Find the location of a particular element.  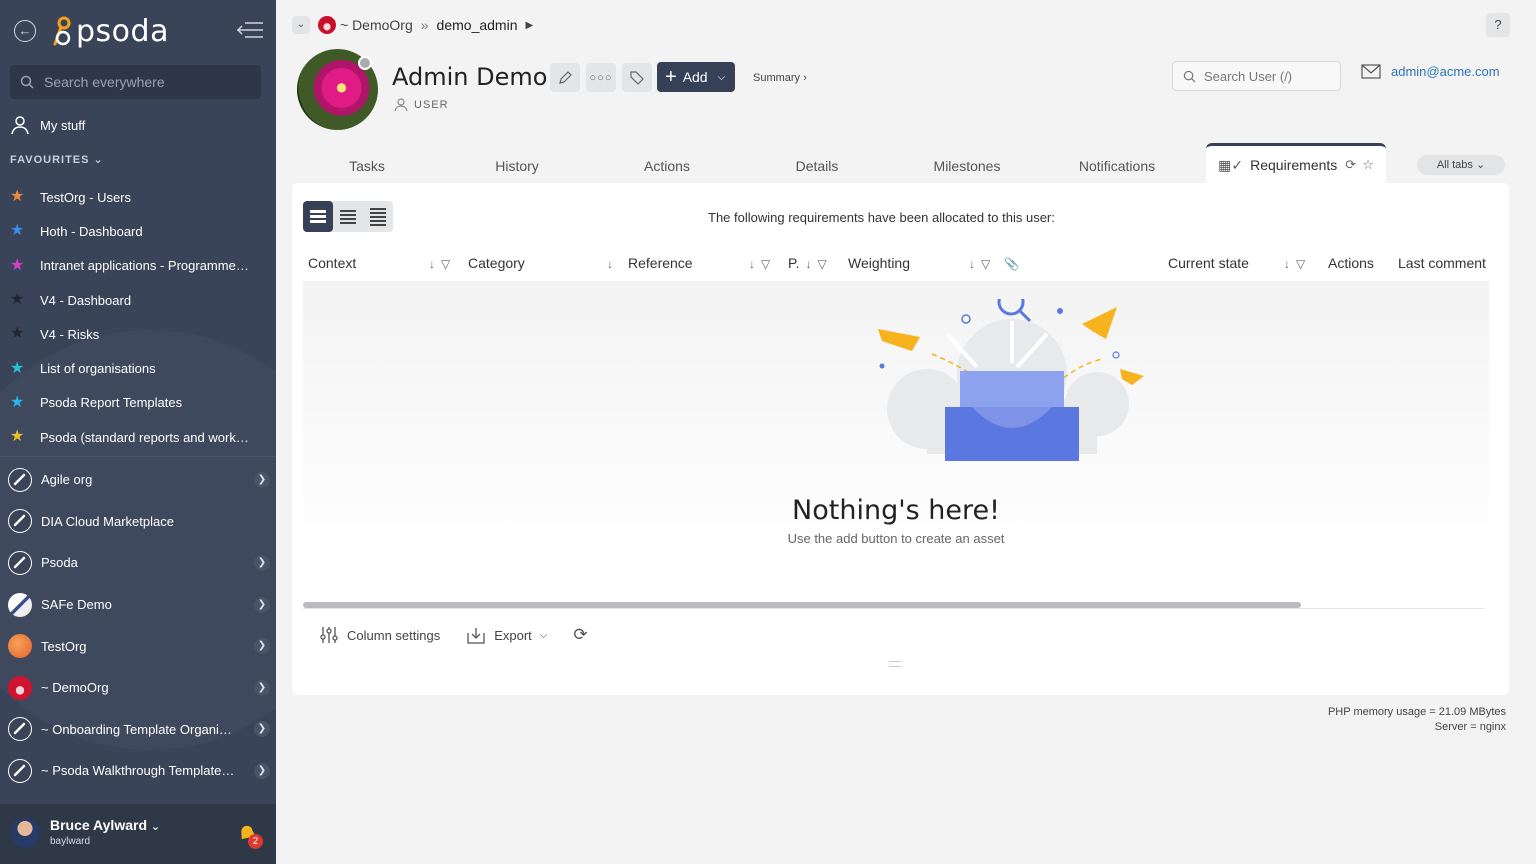

view-compact-button is located at coordinates (348, 216).